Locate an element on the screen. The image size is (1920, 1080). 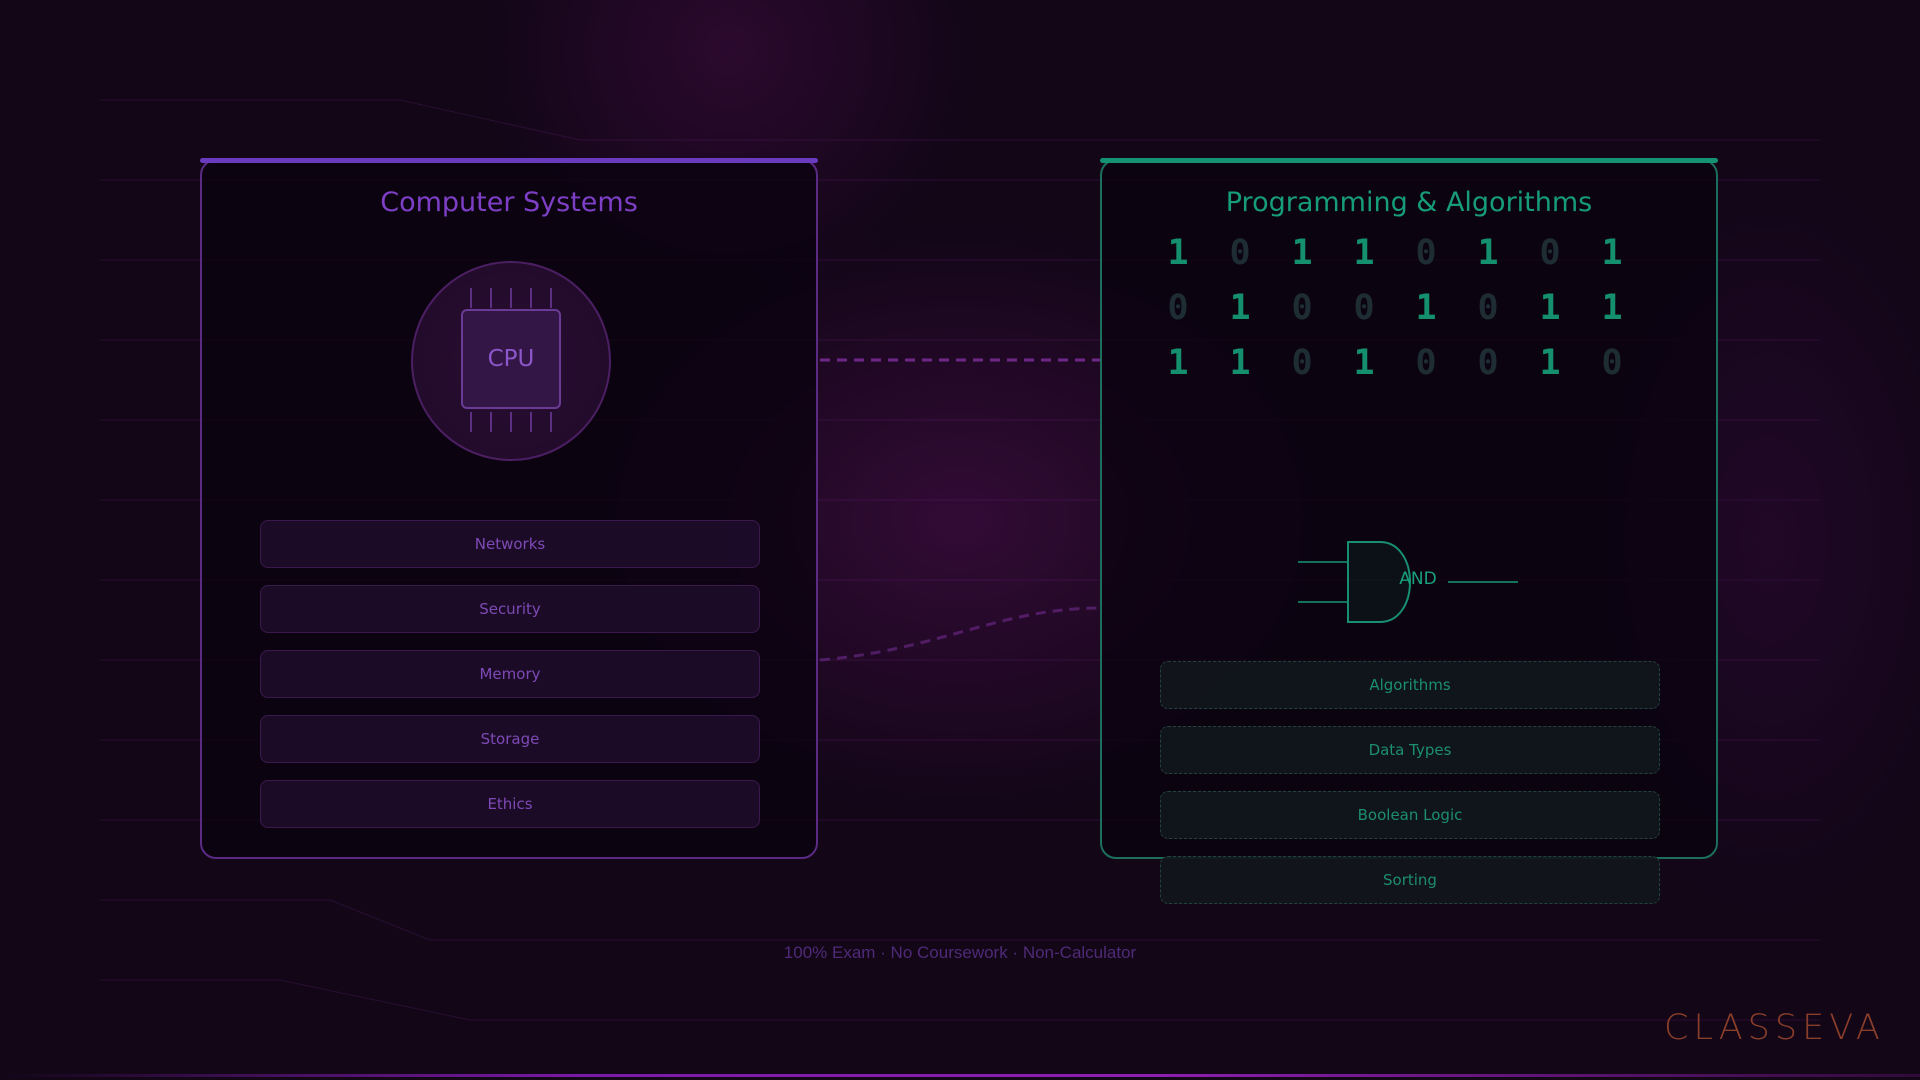
panel-title: Programming & Algorithms is located at coordinates (1409, 202).